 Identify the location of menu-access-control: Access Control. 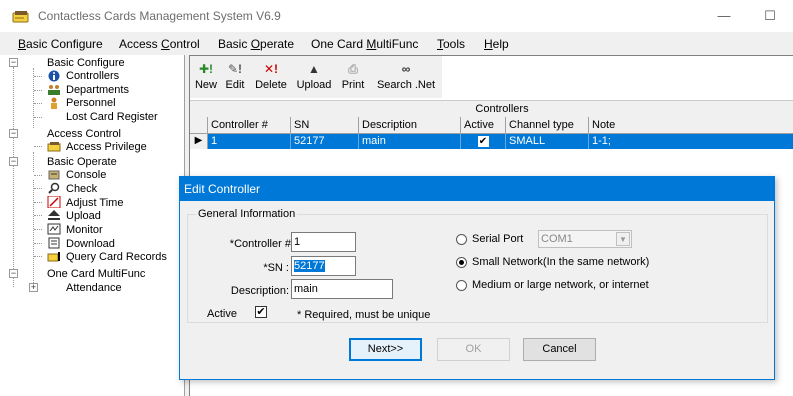
(159, 44).